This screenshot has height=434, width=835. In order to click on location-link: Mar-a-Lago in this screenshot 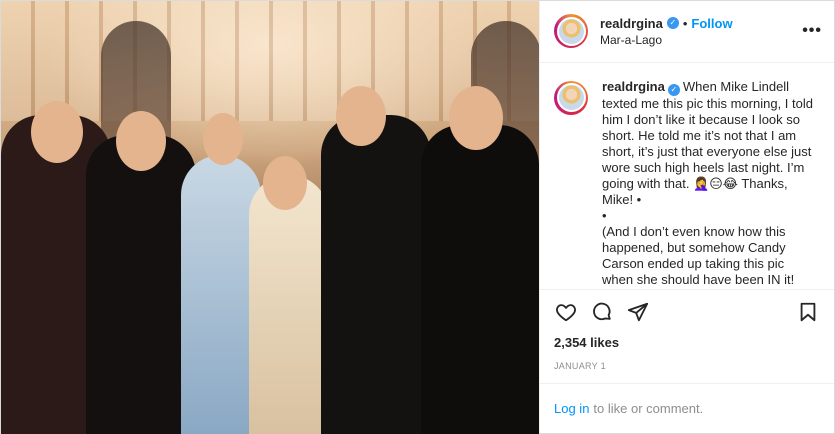, I will do `click(666, 40)`.